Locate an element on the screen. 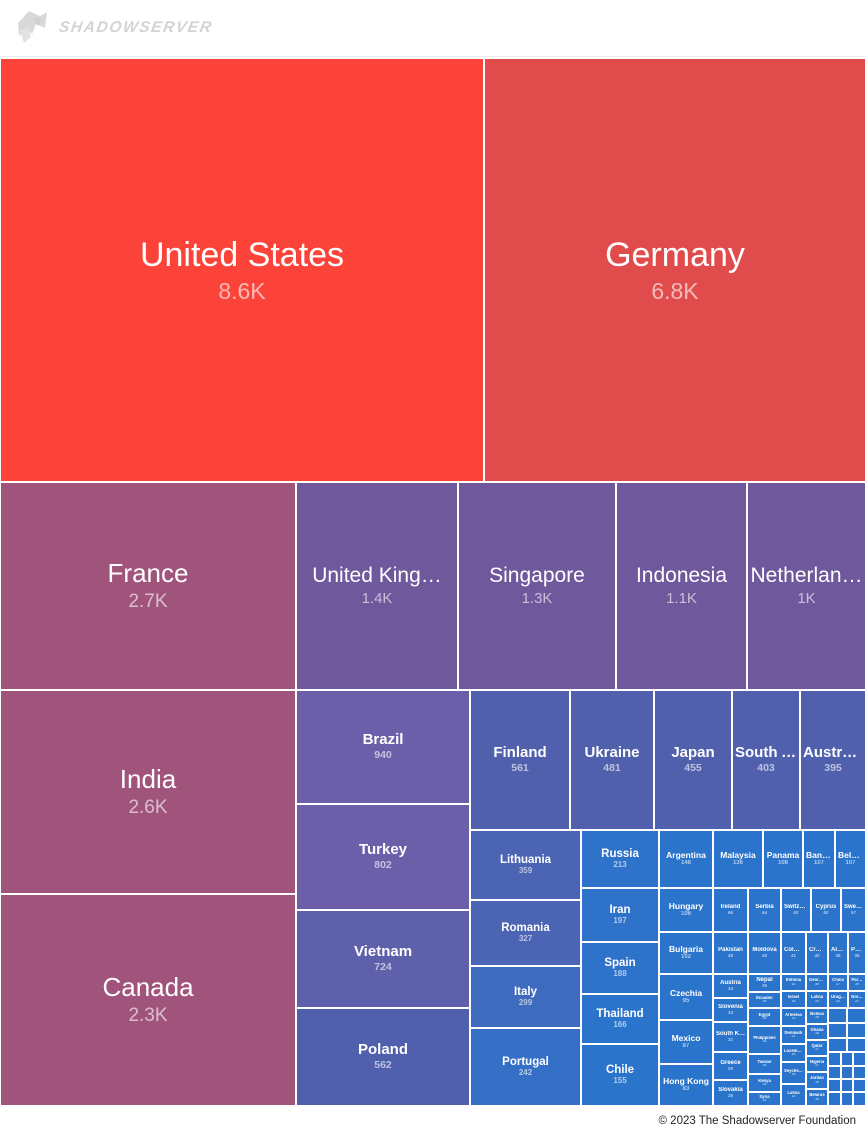  treemap-tile: Mal7 is located at coordinates (847, 1099).